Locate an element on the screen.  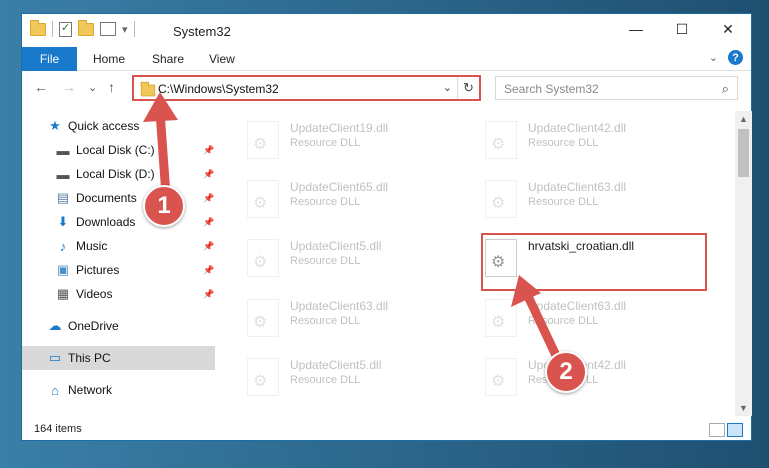
sidebar-item-label: Videos is located at coordinates (94, 294).